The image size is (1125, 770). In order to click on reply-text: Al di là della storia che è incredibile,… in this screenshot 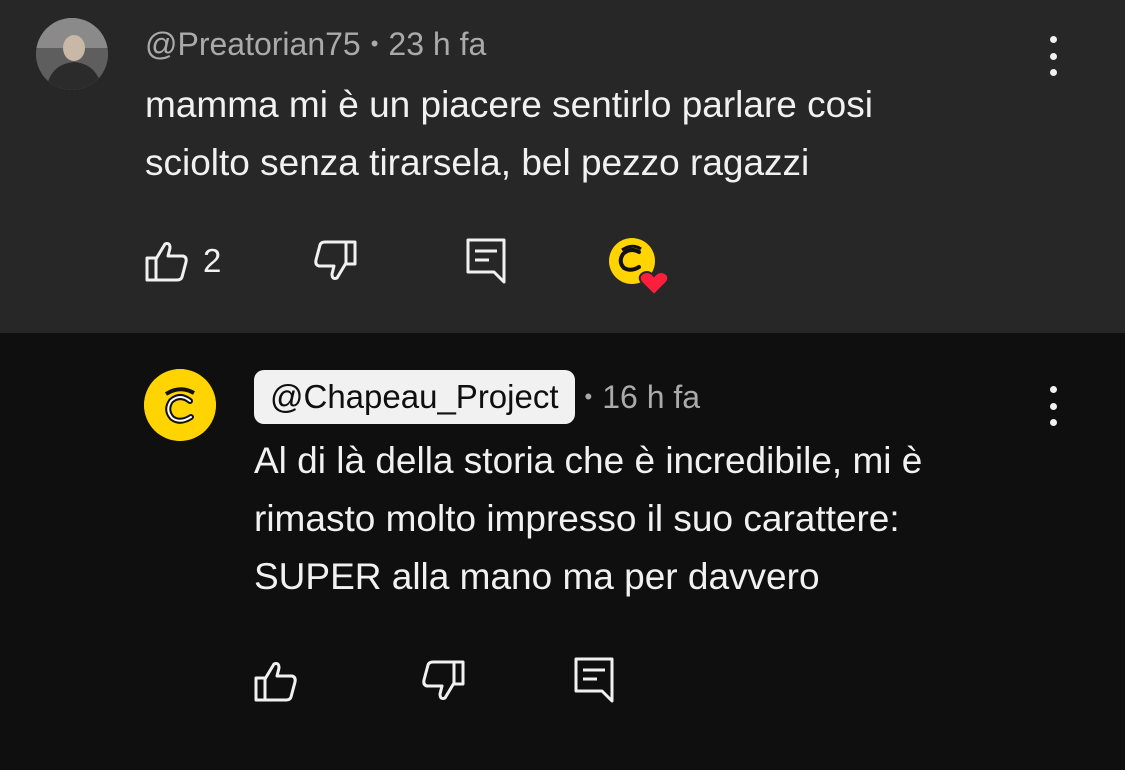, I will do `click(588, 518)`.